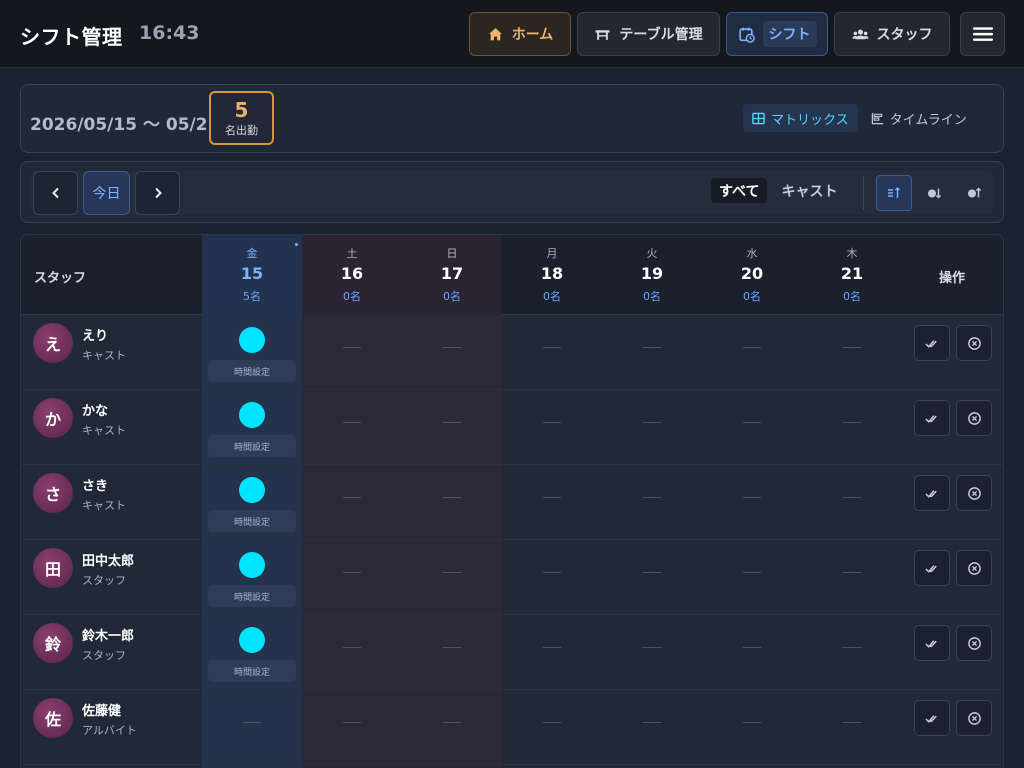 Image resolution: width=1024 pixels, height=768 pixels. I want to click on filter-all-button: すべて, so click(739, 190).